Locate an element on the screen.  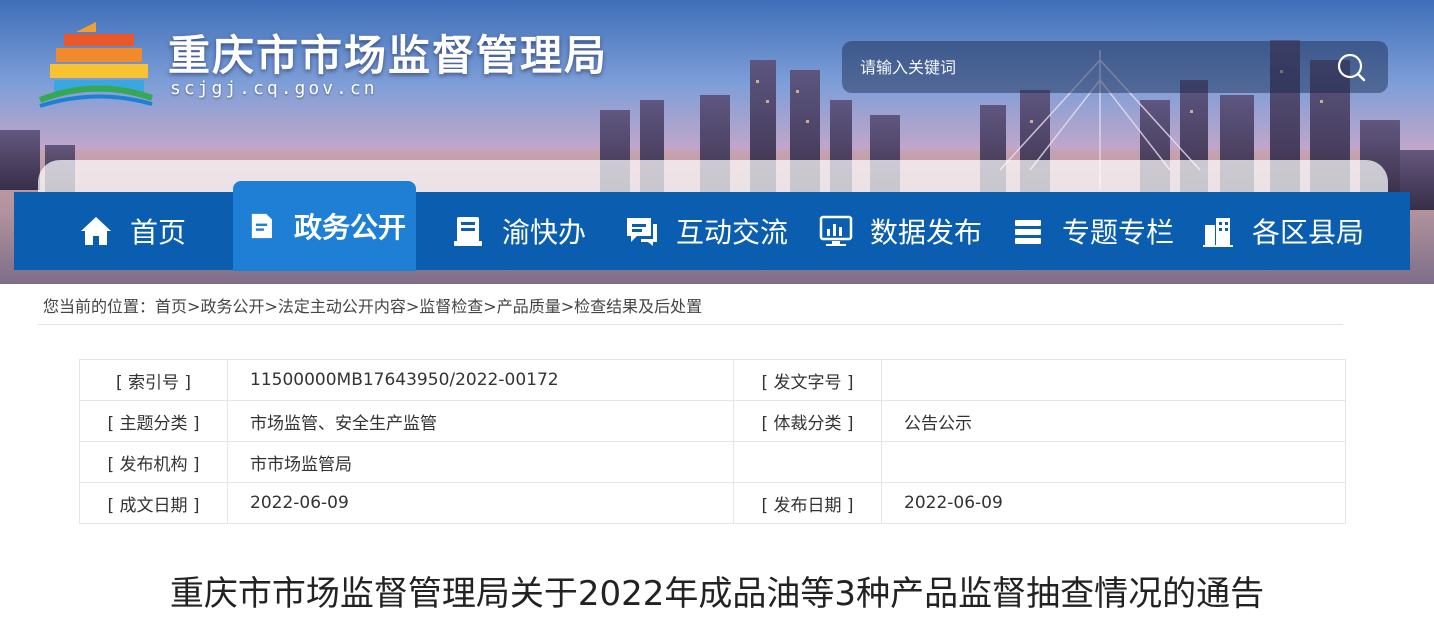
info-label: [ 主题分类 ] is located at coordinates (153, 421).